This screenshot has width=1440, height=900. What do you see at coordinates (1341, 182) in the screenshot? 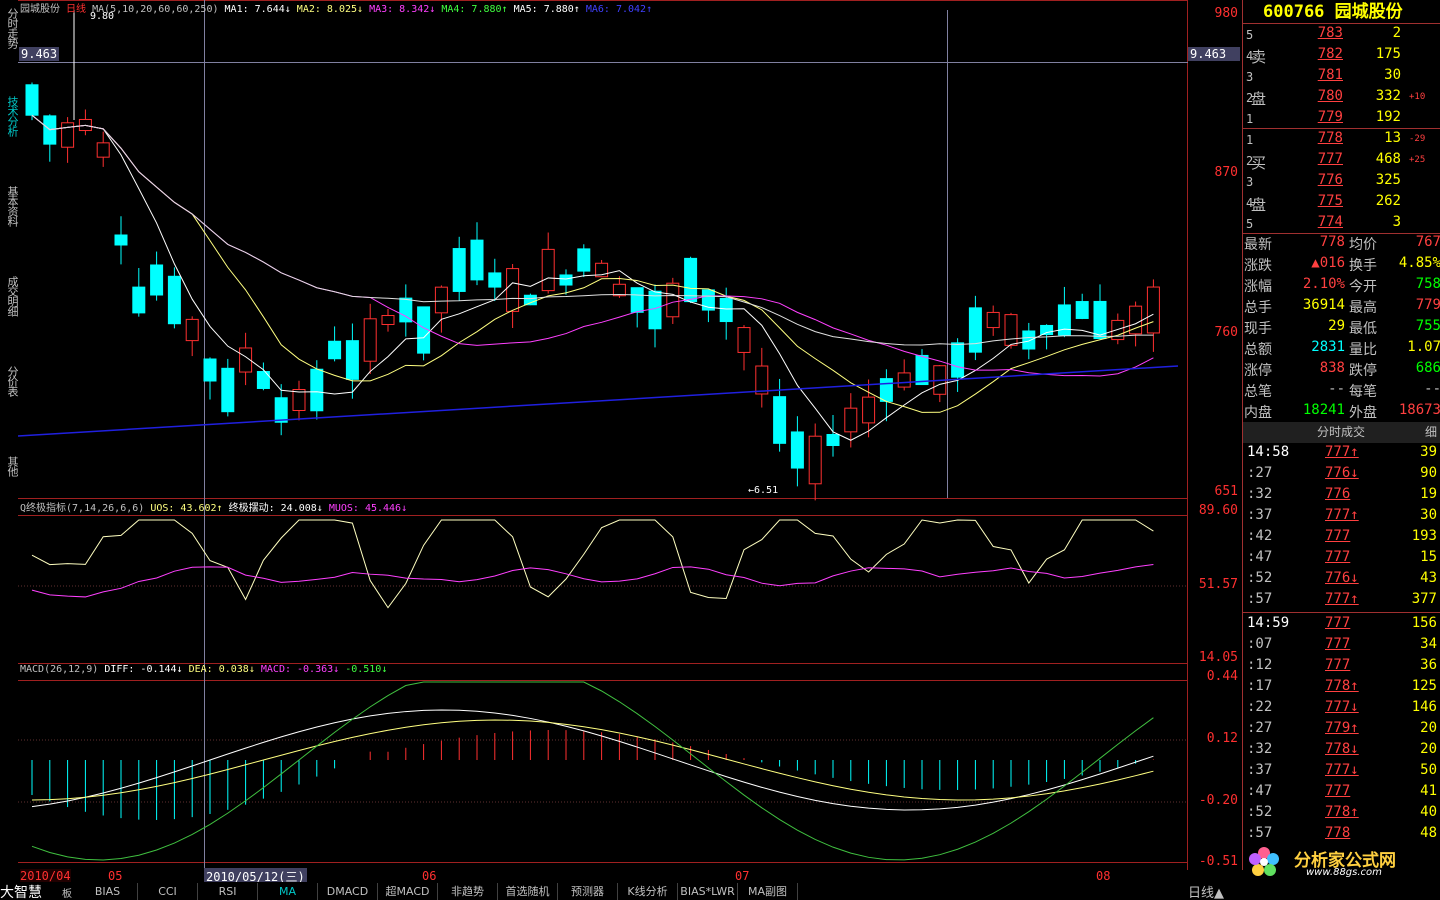
I see `buy-row: 3 776 325` at bounding box center [1341, 182].